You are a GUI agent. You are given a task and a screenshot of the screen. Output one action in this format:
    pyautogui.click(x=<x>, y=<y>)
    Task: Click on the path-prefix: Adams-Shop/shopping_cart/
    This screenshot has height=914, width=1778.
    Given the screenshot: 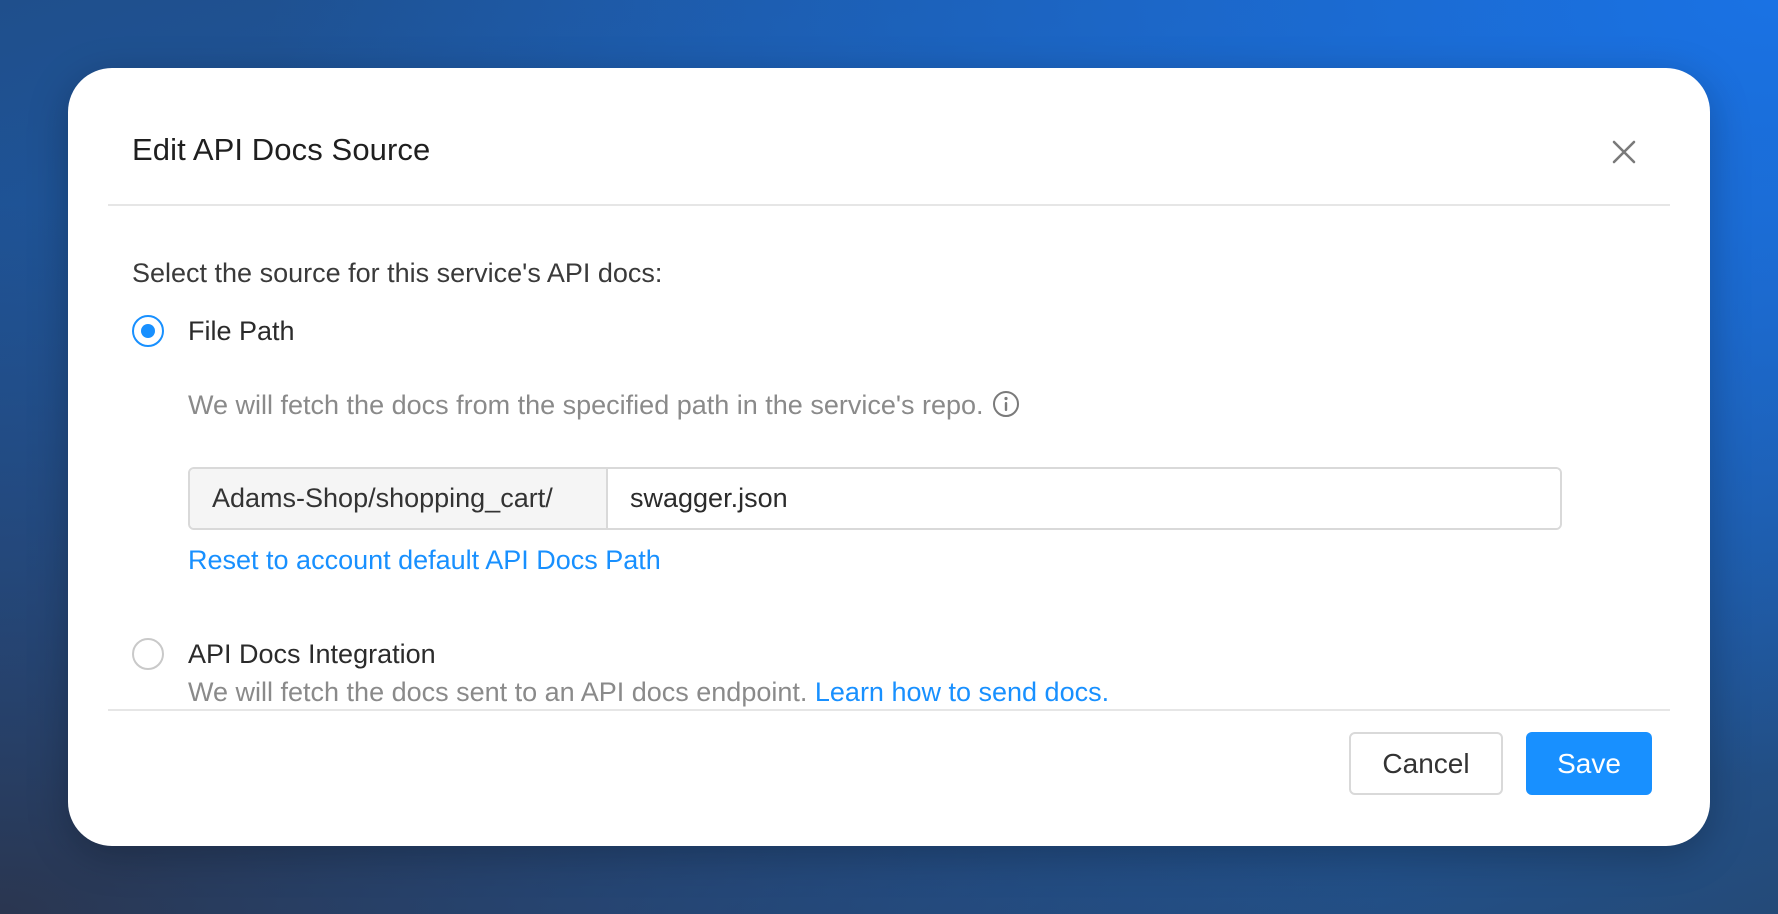 What is the action you would take?
    pyautogui.click(x=399, y=498)
    